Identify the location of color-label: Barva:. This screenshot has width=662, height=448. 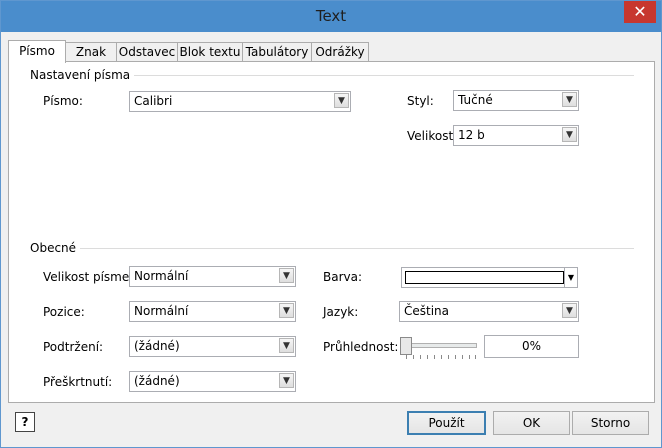
(343, 277).